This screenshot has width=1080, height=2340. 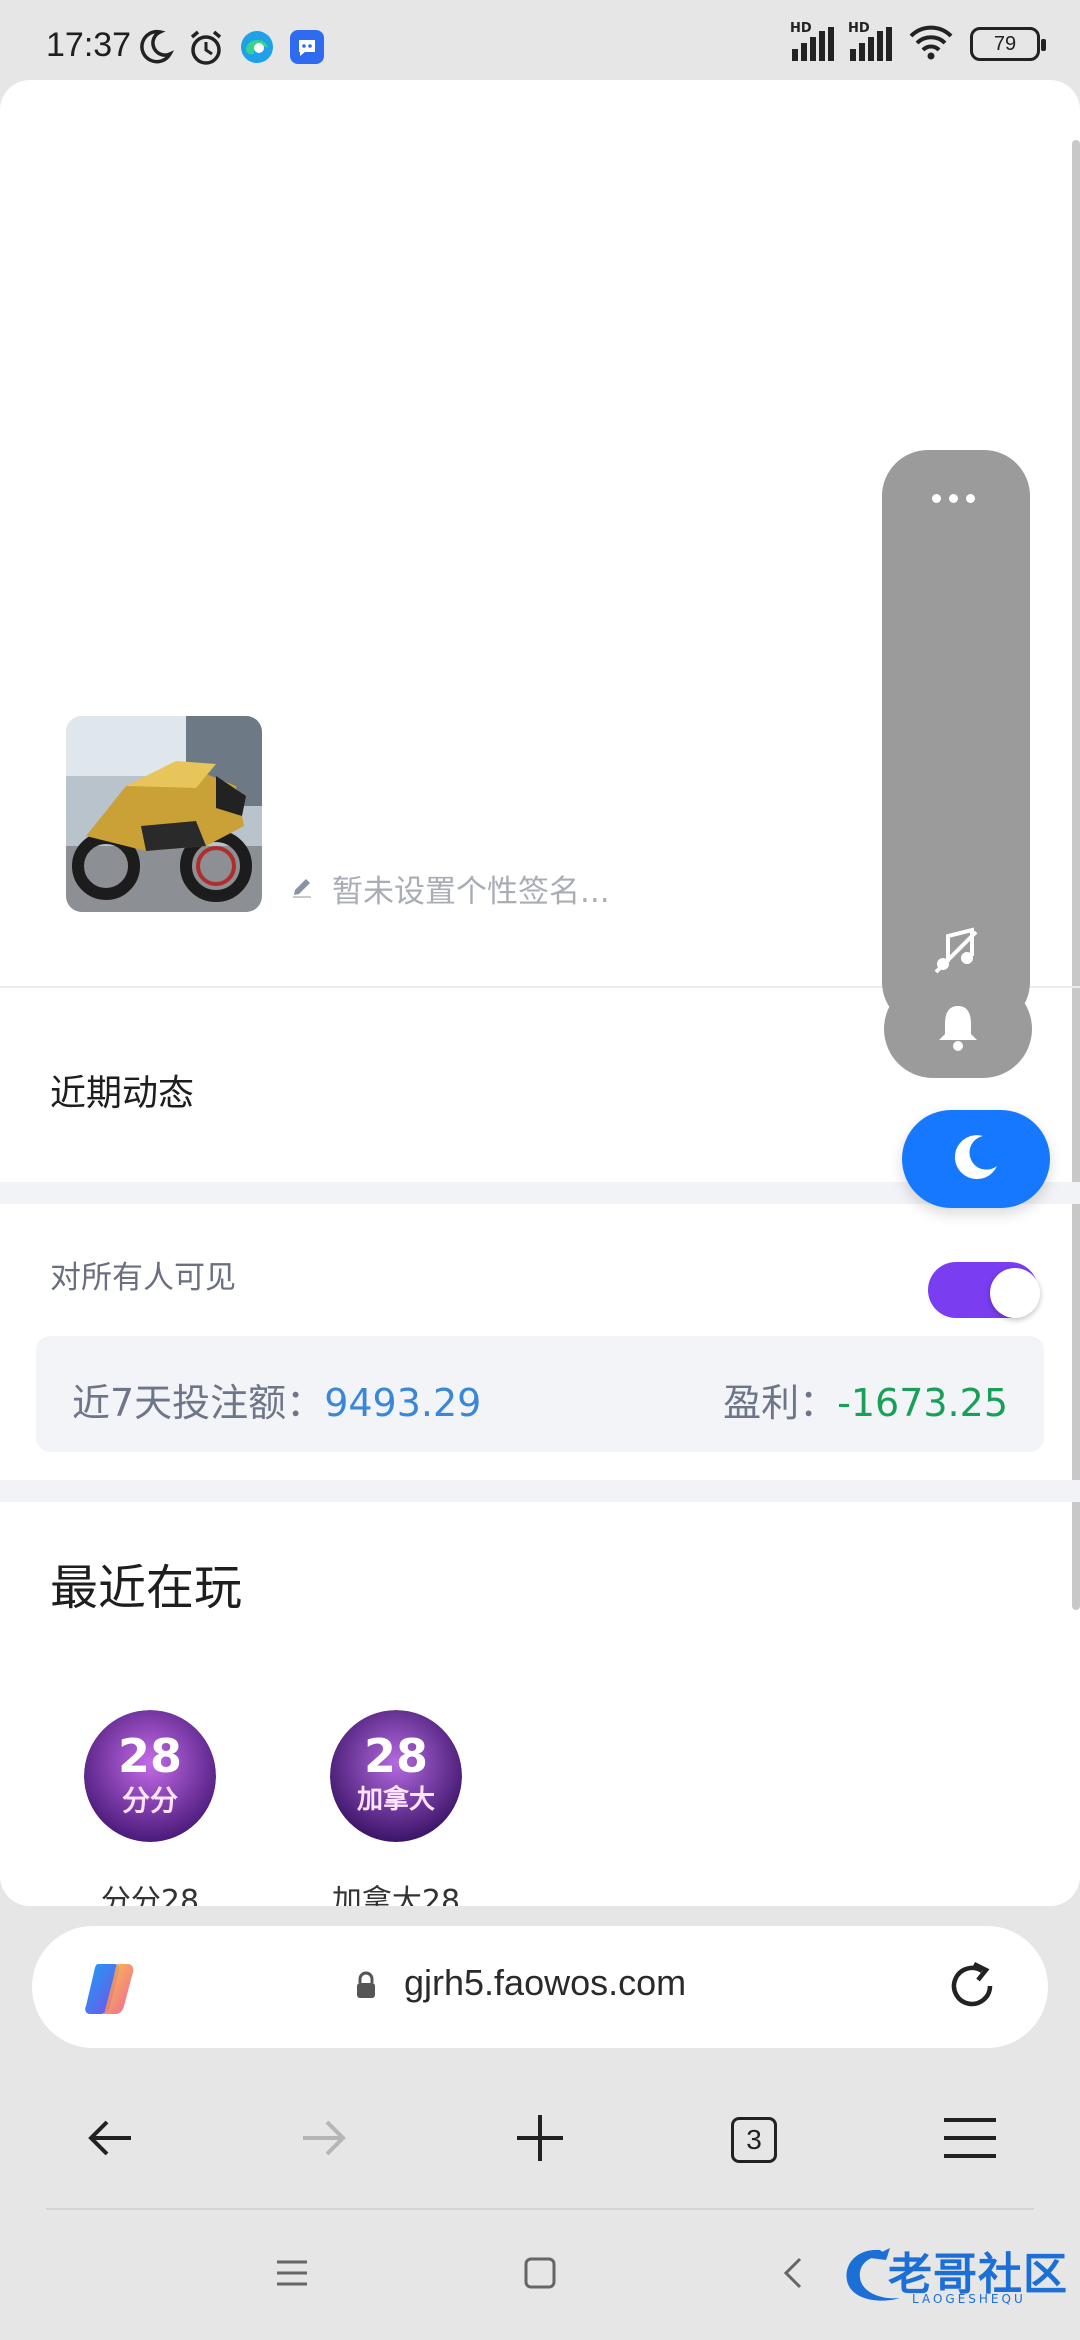 I want to click on menu-icon, so click(x=970, y=2140).